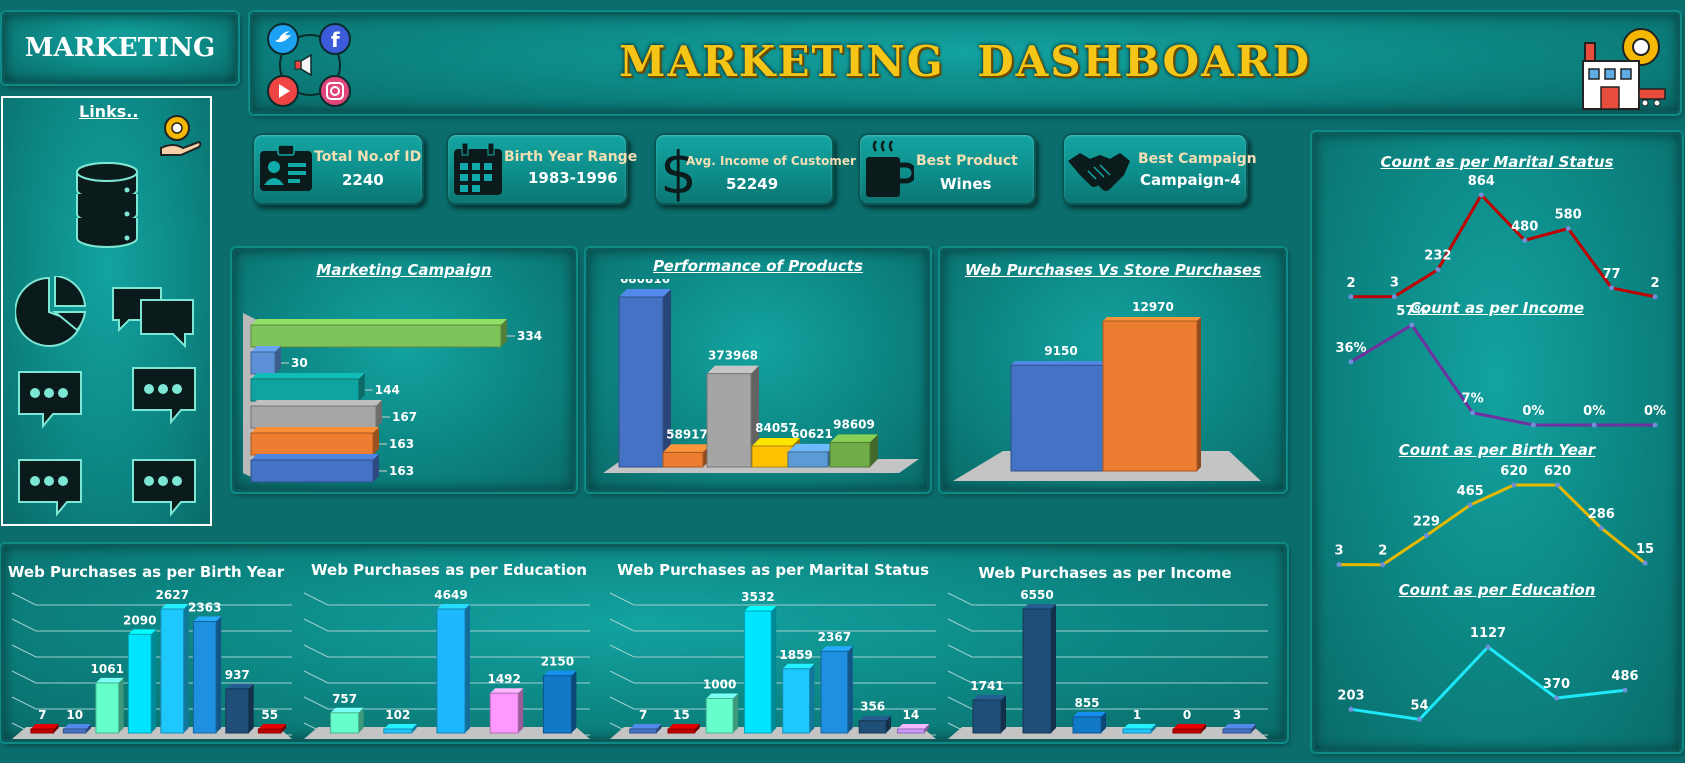 The image size is (1685, 763). Describe the element at coordinates (1350, 695) in the screenshot. I see `data-label: 203` at that location.